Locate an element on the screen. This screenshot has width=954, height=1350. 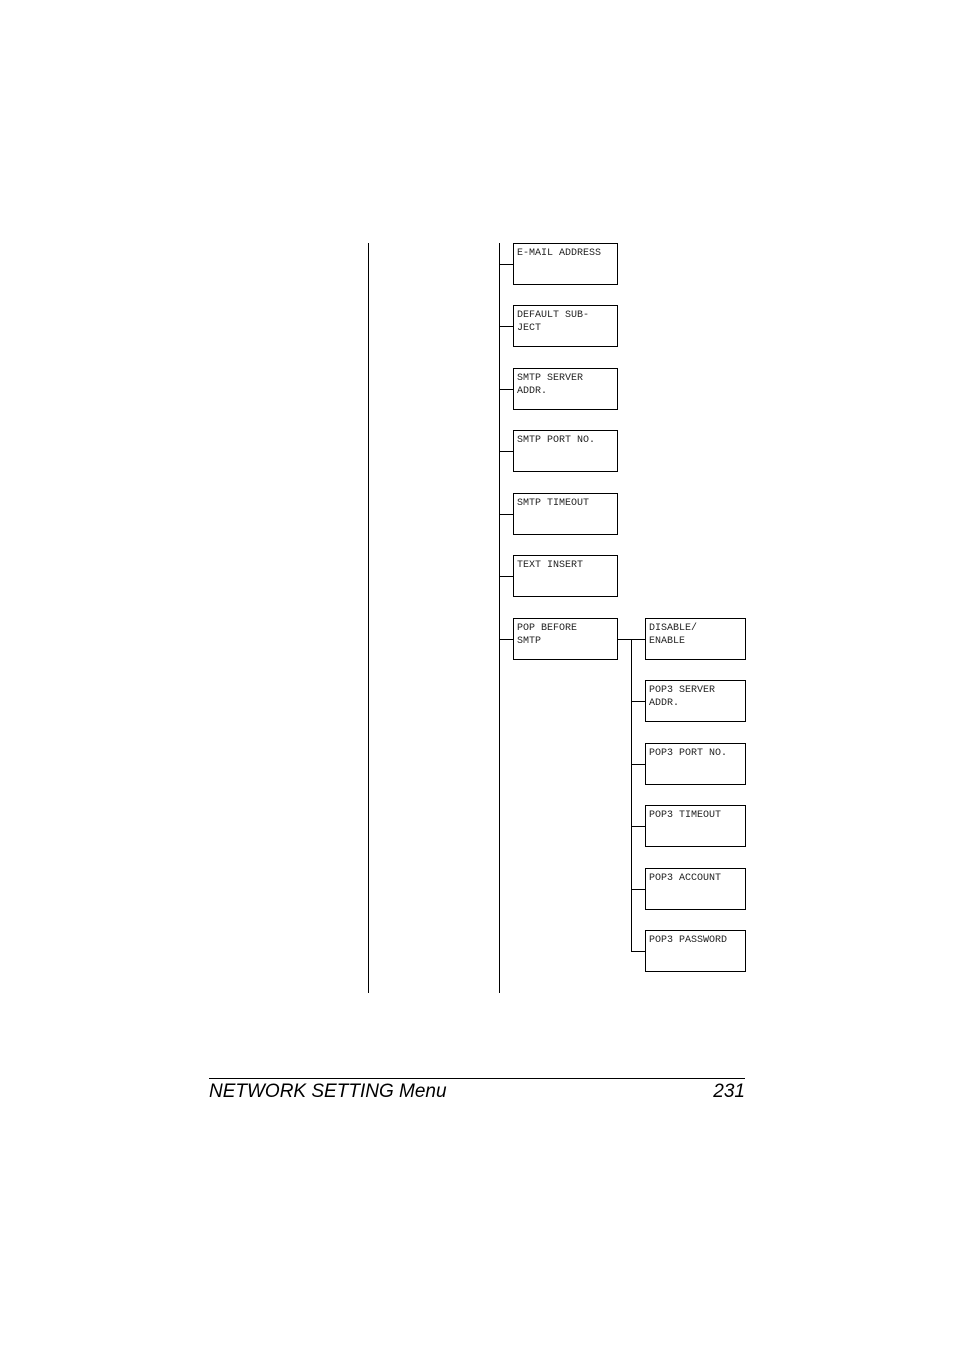
menu-item-pop3-port-no: POP3 PORT NO. is located at coordinates (695, 764).